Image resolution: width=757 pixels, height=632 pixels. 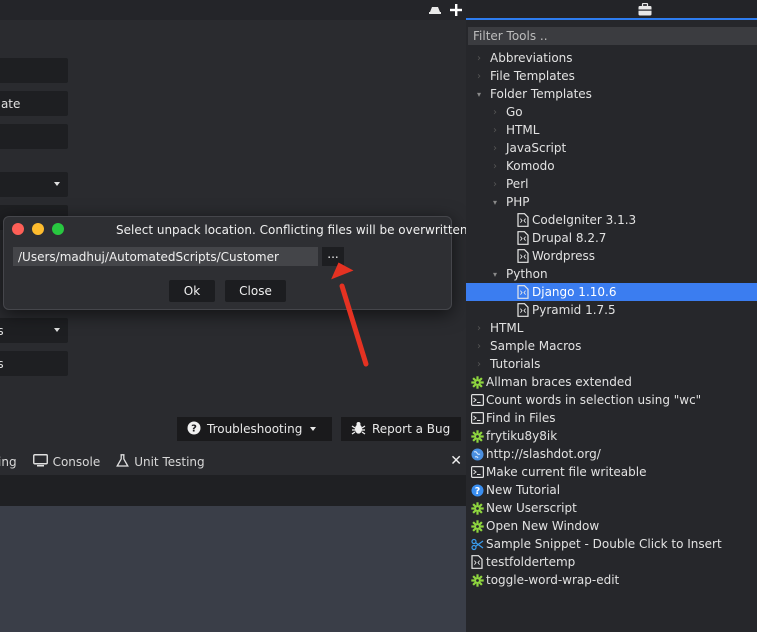 What do you see at coordinates (10, 103) in the screenshot?
I see `left-panel-button-label: plate` at bounding box center [10, 103].